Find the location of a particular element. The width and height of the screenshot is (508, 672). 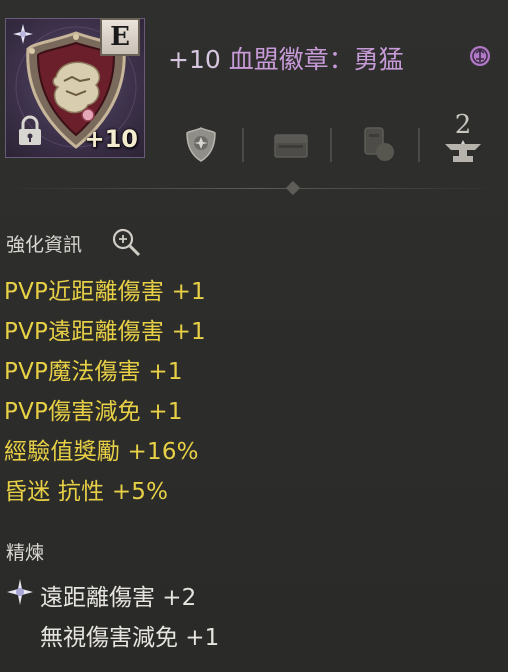

lock-icon is located at coordinates (30, 131).